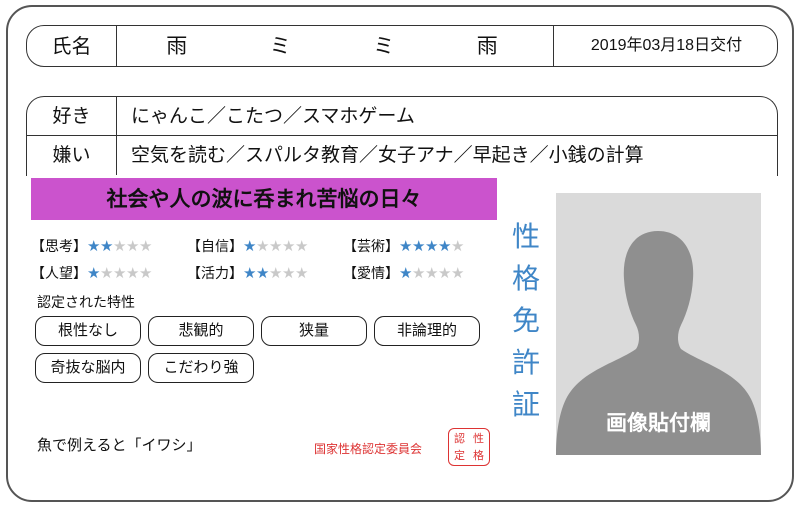 The image size is (800, 508). What do you see at coordinates (658, 324) in the screenshot?
I see `photo-area: 画像貼付欄` at bounding box center [658, 324].